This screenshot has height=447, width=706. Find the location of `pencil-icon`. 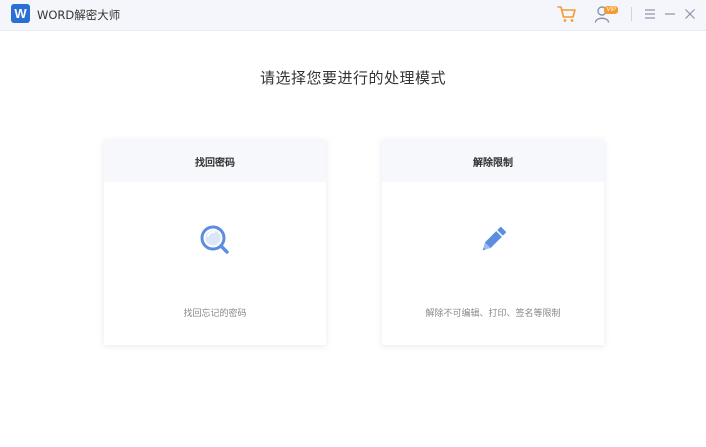

pencil-icon is located at coordinates (493, 240).